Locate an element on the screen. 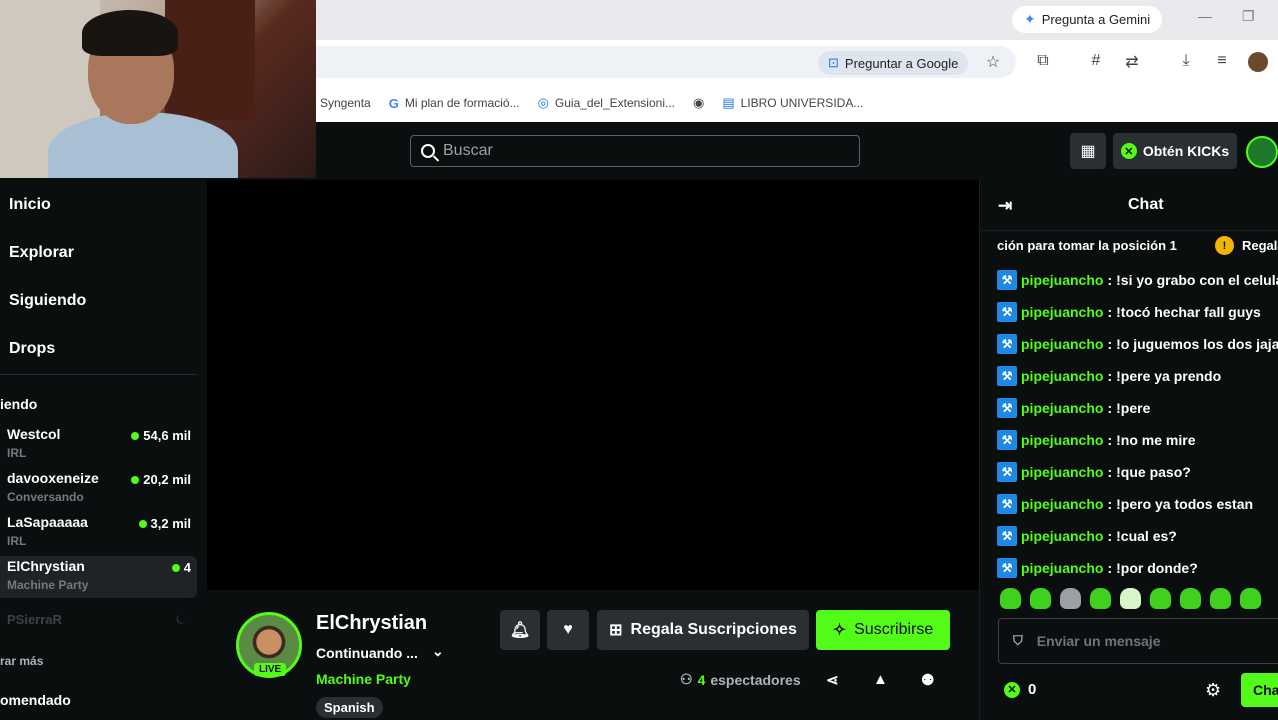  get-kicks-button: ✕ Obtén KICKs is located at coordinates (1175, 151).